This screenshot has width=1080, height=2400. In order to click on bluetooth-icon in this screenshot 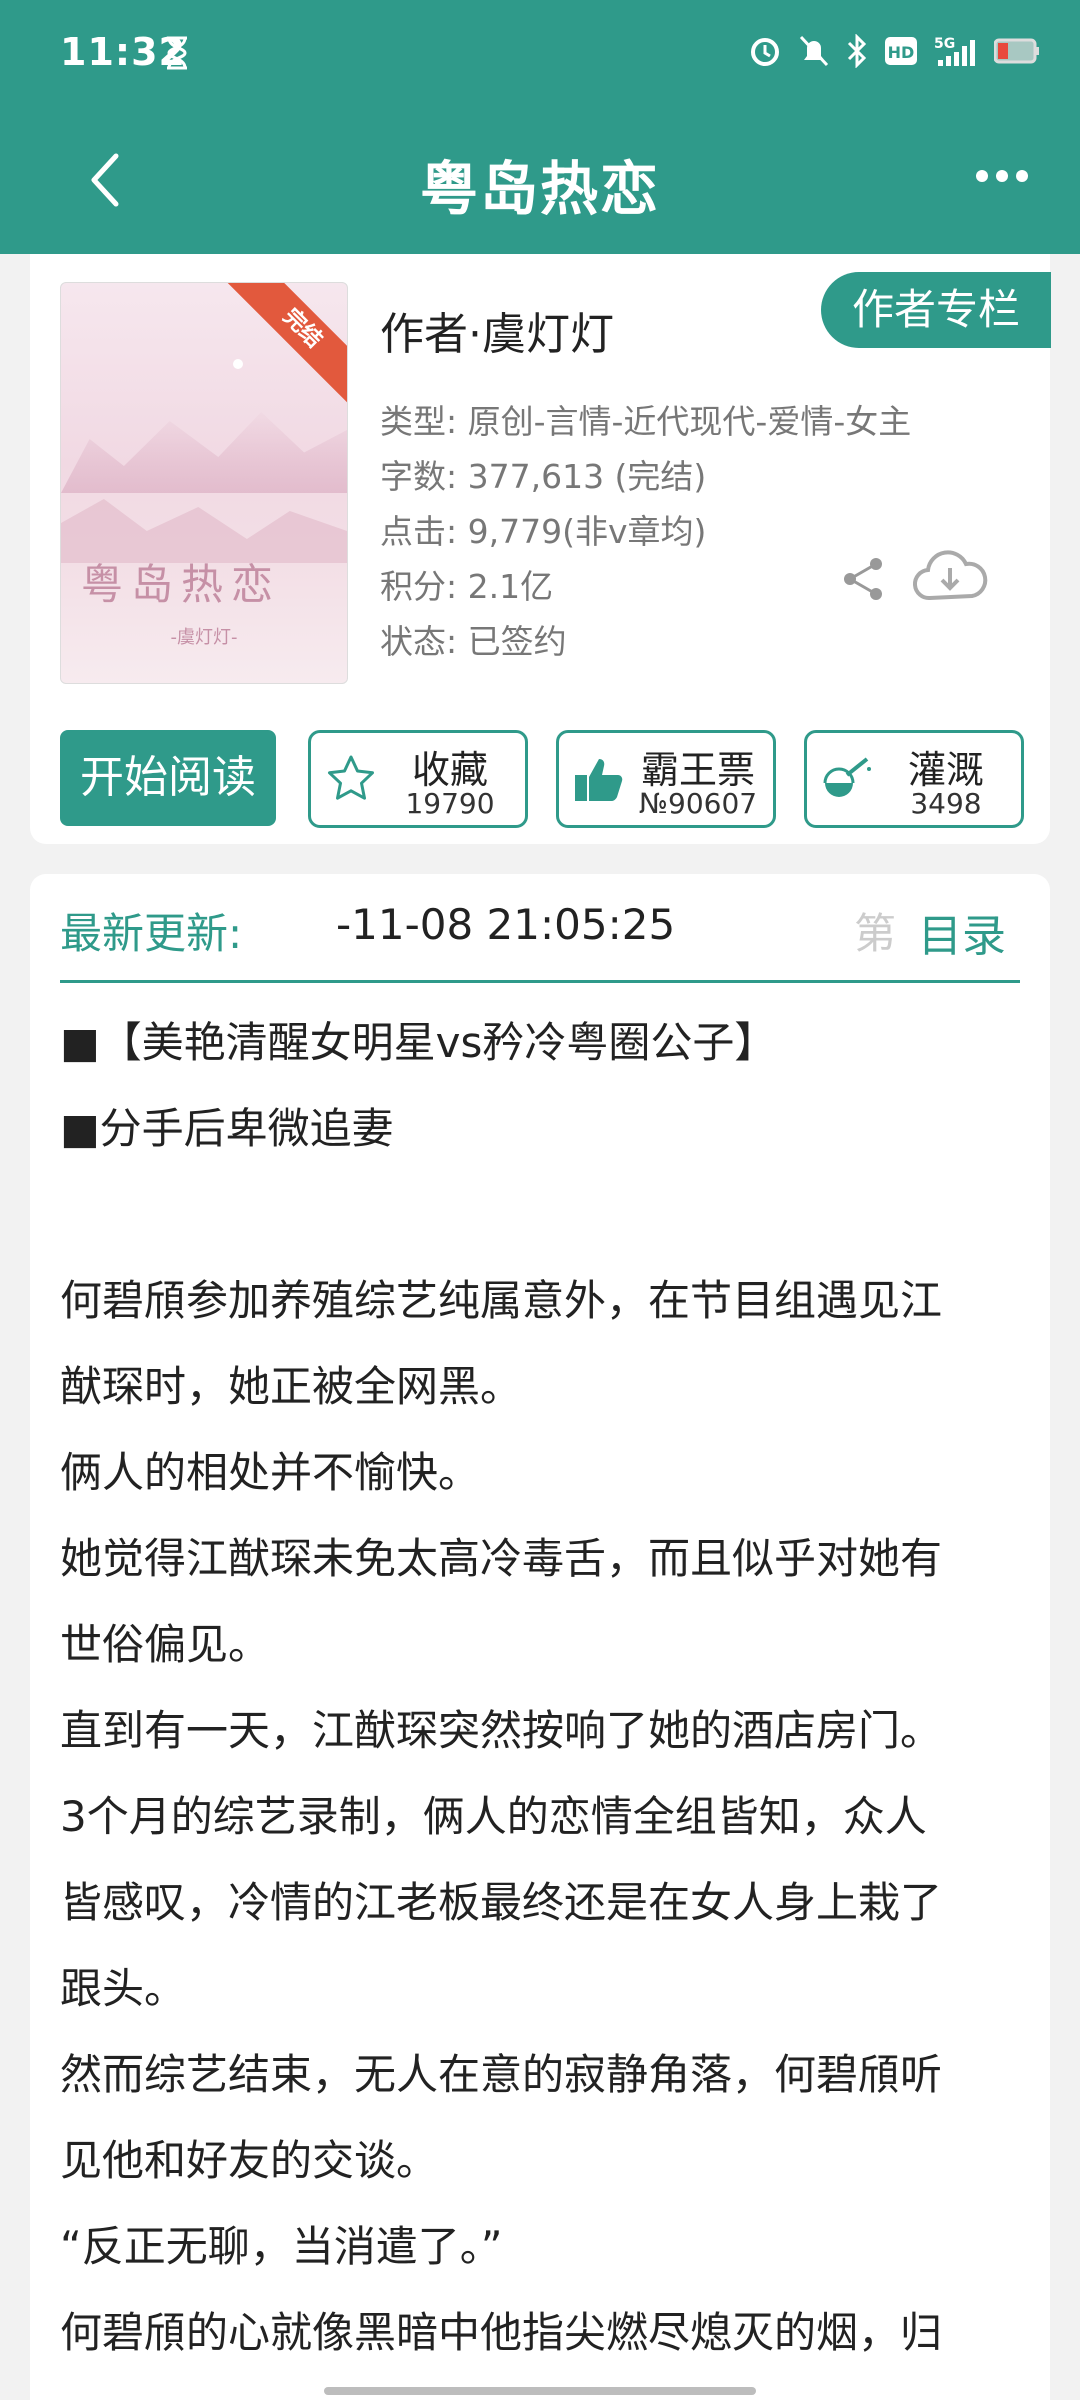, I will do `click(857, 52)`.